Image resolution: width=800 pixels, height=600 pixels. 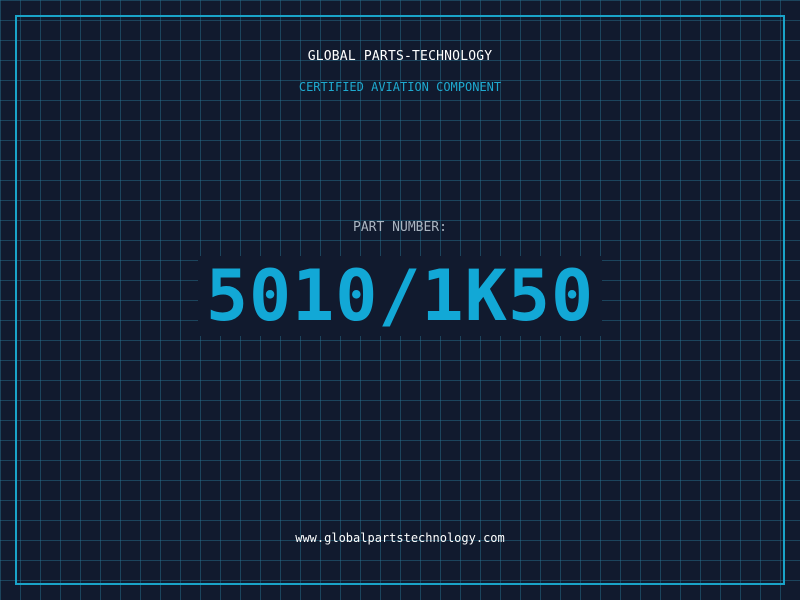 What do you see at coordinates (400, 227) in the screenshot?
I see `part-number-label: PART NUMBER:` at bounding box center [400, 227].